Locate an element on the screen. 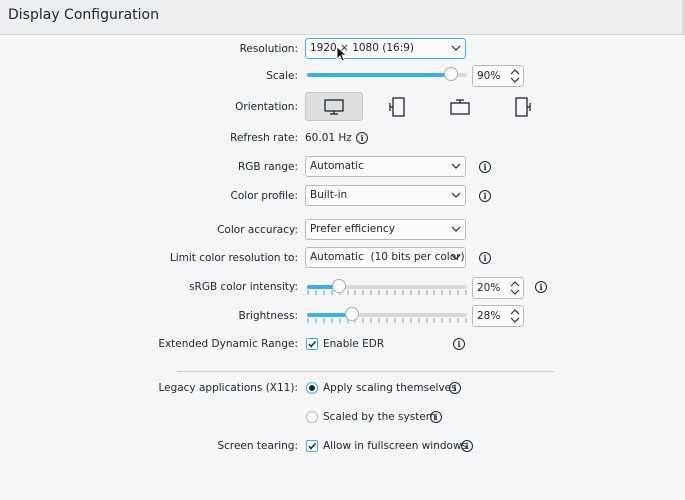 The width and height of the screenshot is (685, 500). srgb-intensity-slider is located at coordinates (387, 287).